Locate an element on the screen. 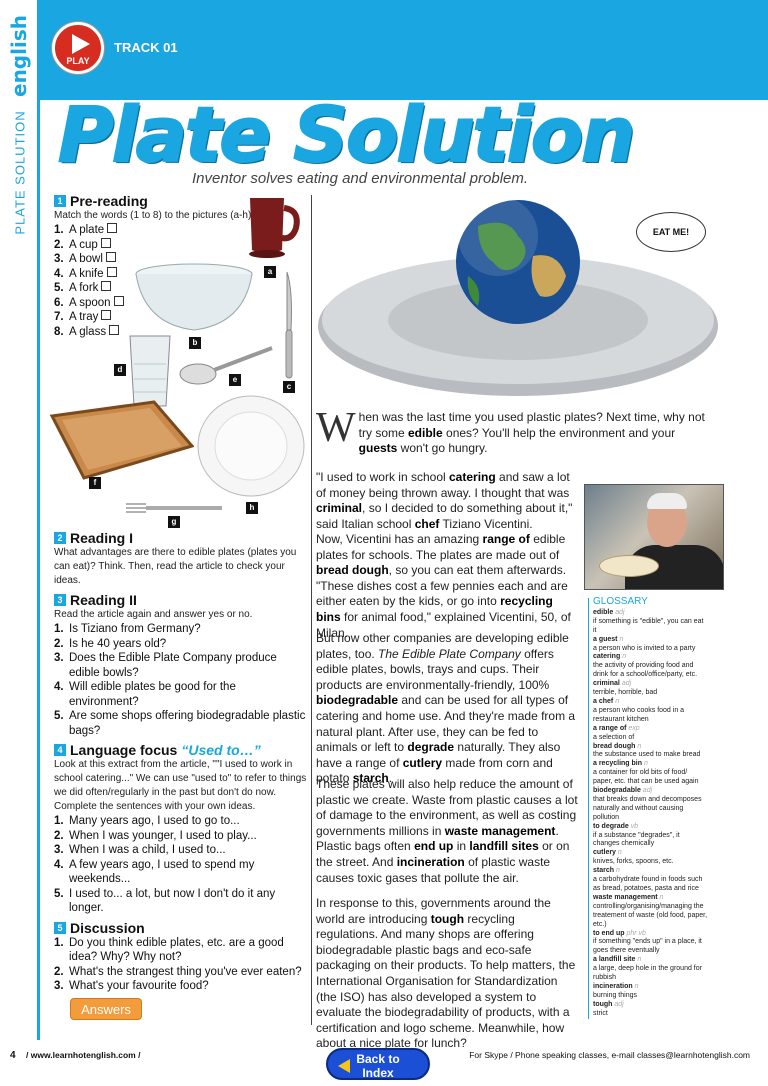  glossary-definition: terrible, horrible, bad is located at coordinates (625, 693).